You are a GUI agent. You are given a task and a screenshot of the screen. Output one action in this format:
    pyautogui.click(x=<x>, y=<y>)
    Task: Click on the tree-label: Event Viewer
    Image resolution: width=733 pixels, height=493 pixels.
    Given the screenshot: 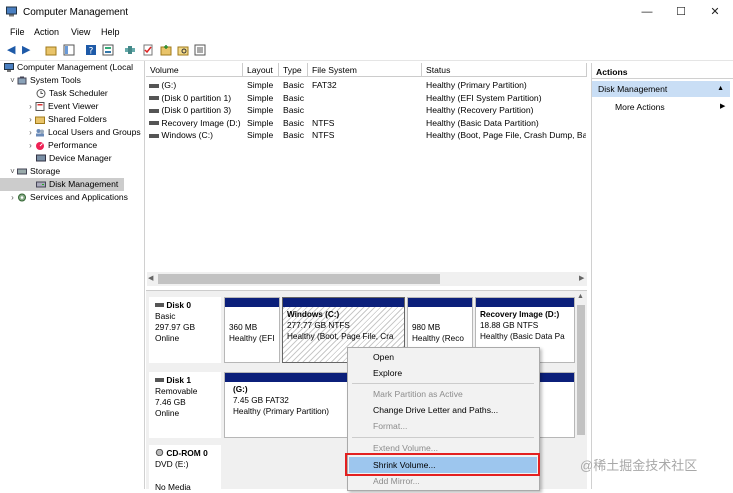 What is the action you would take?
    pyautogui.click(x=73, y=106)
    